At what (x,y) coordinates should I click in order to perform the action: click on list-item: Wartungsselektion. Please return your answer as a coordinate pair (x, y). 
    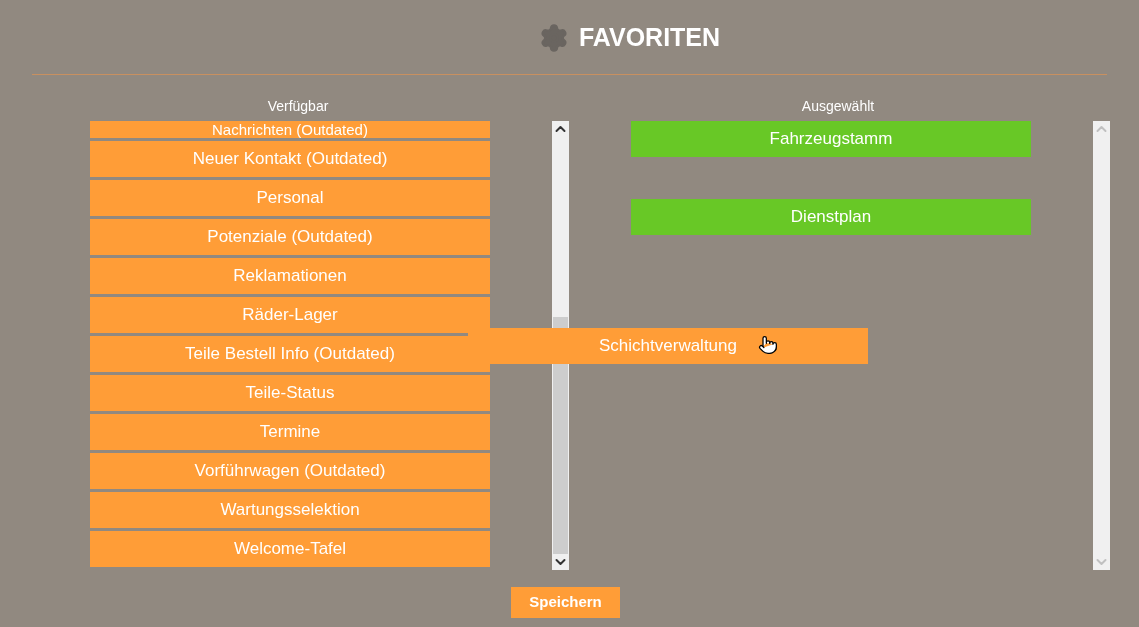
    Looking at the image, I should click on (290, 510).